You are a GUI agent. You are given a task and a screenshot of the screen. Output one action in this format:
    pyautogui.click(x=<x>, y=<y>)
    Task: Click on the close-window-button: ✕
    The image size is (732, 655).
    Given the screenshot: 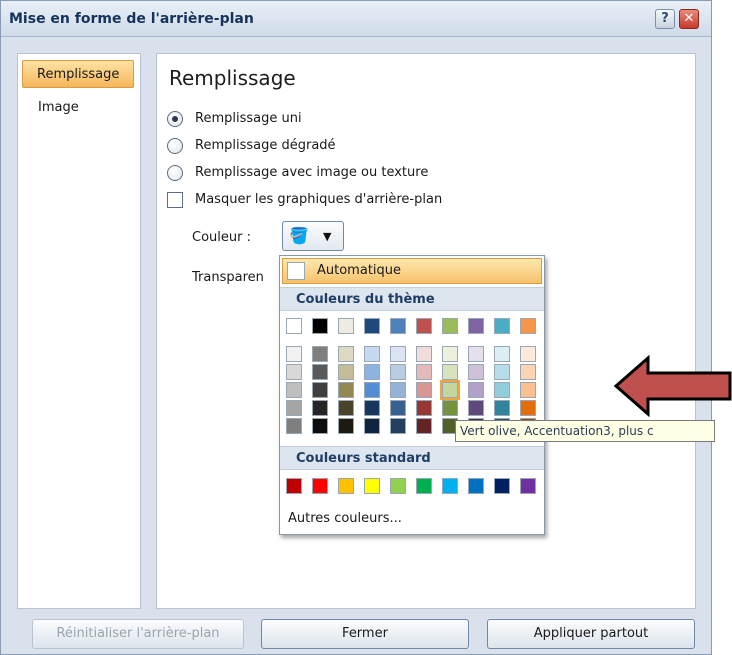 What is the action you would take?
    pyautogui.click(x=689, y=19)
    